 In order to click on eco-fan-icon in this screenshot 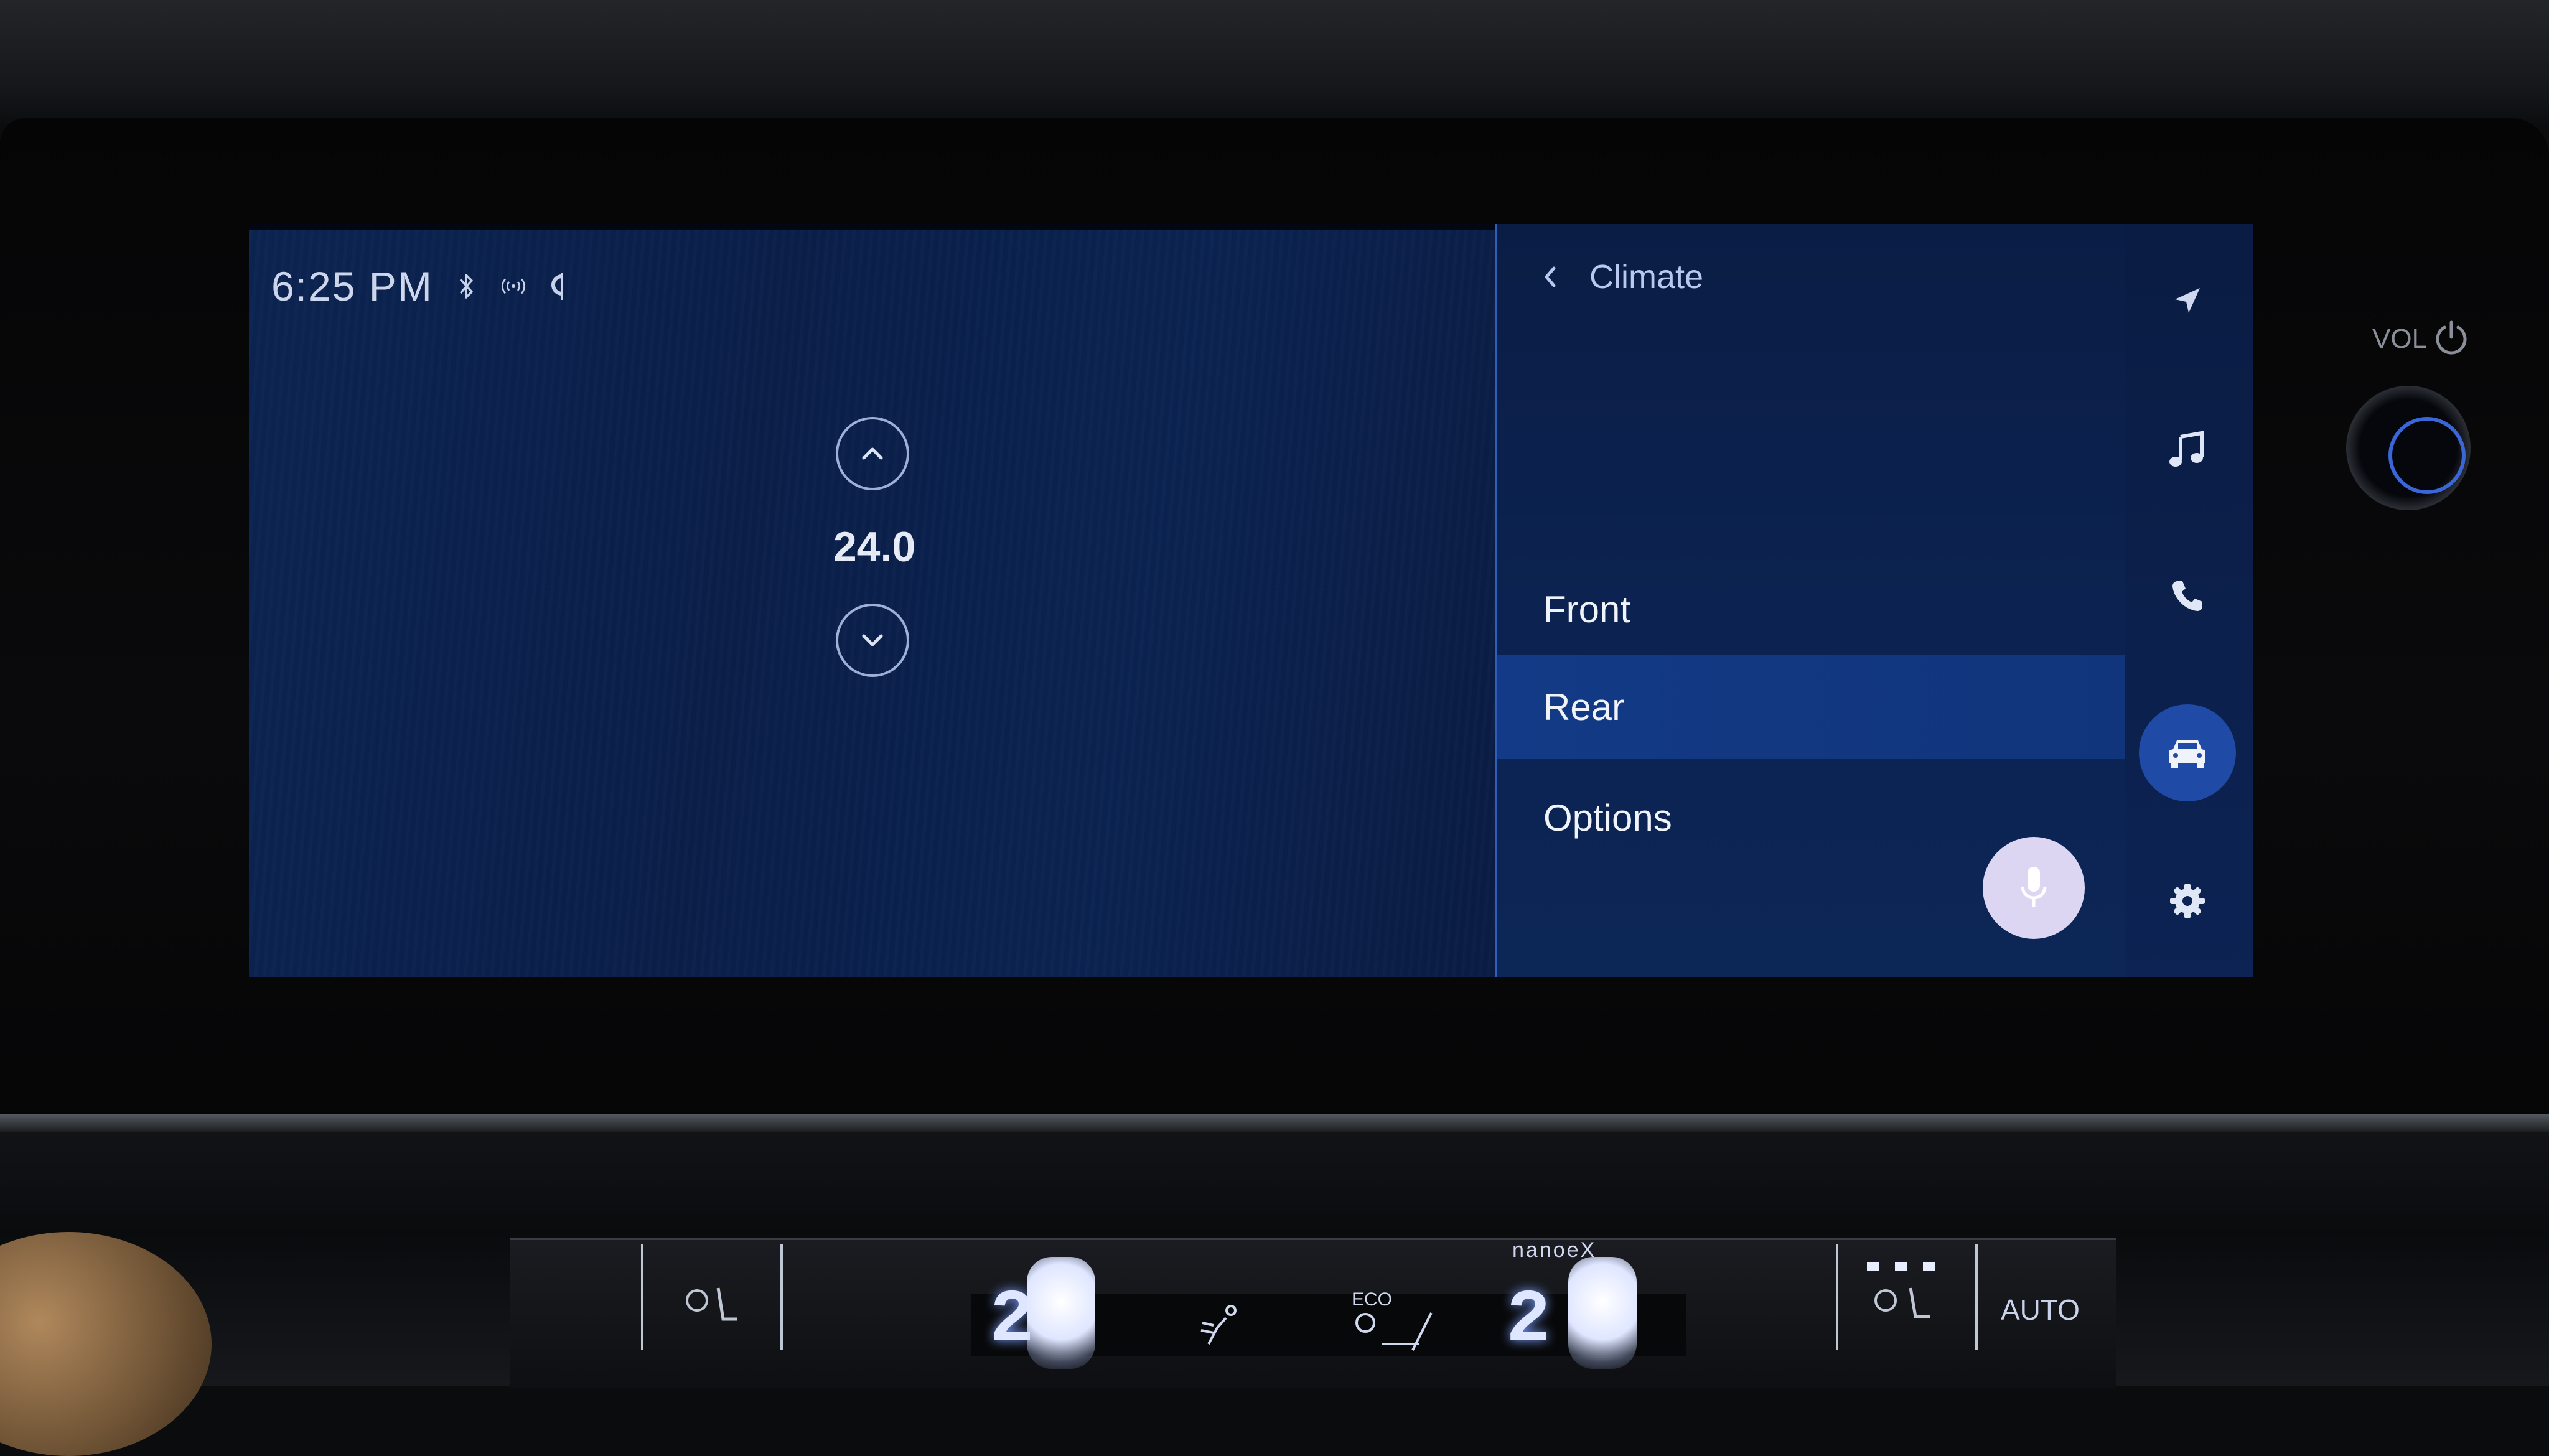, I will do `click(1394, 1331)`.